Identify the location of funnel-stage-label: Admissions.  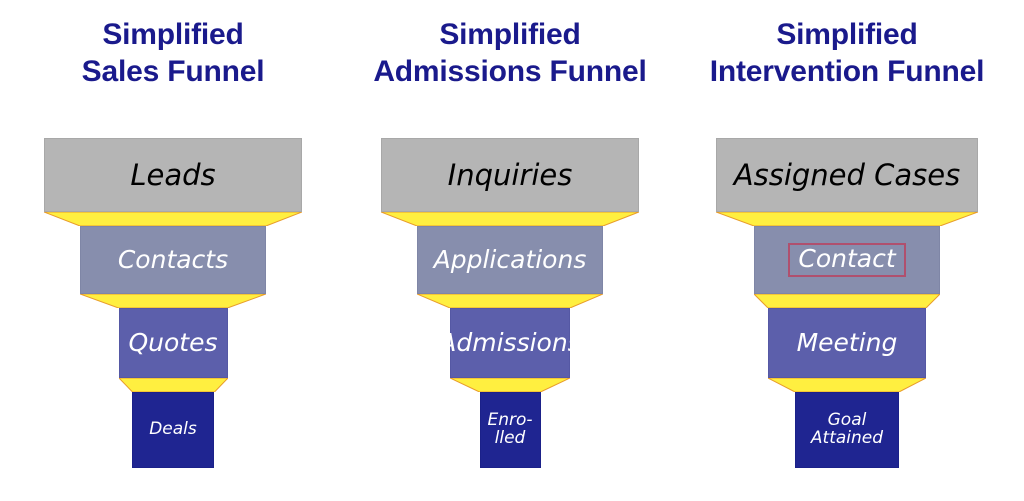
(510, 342).